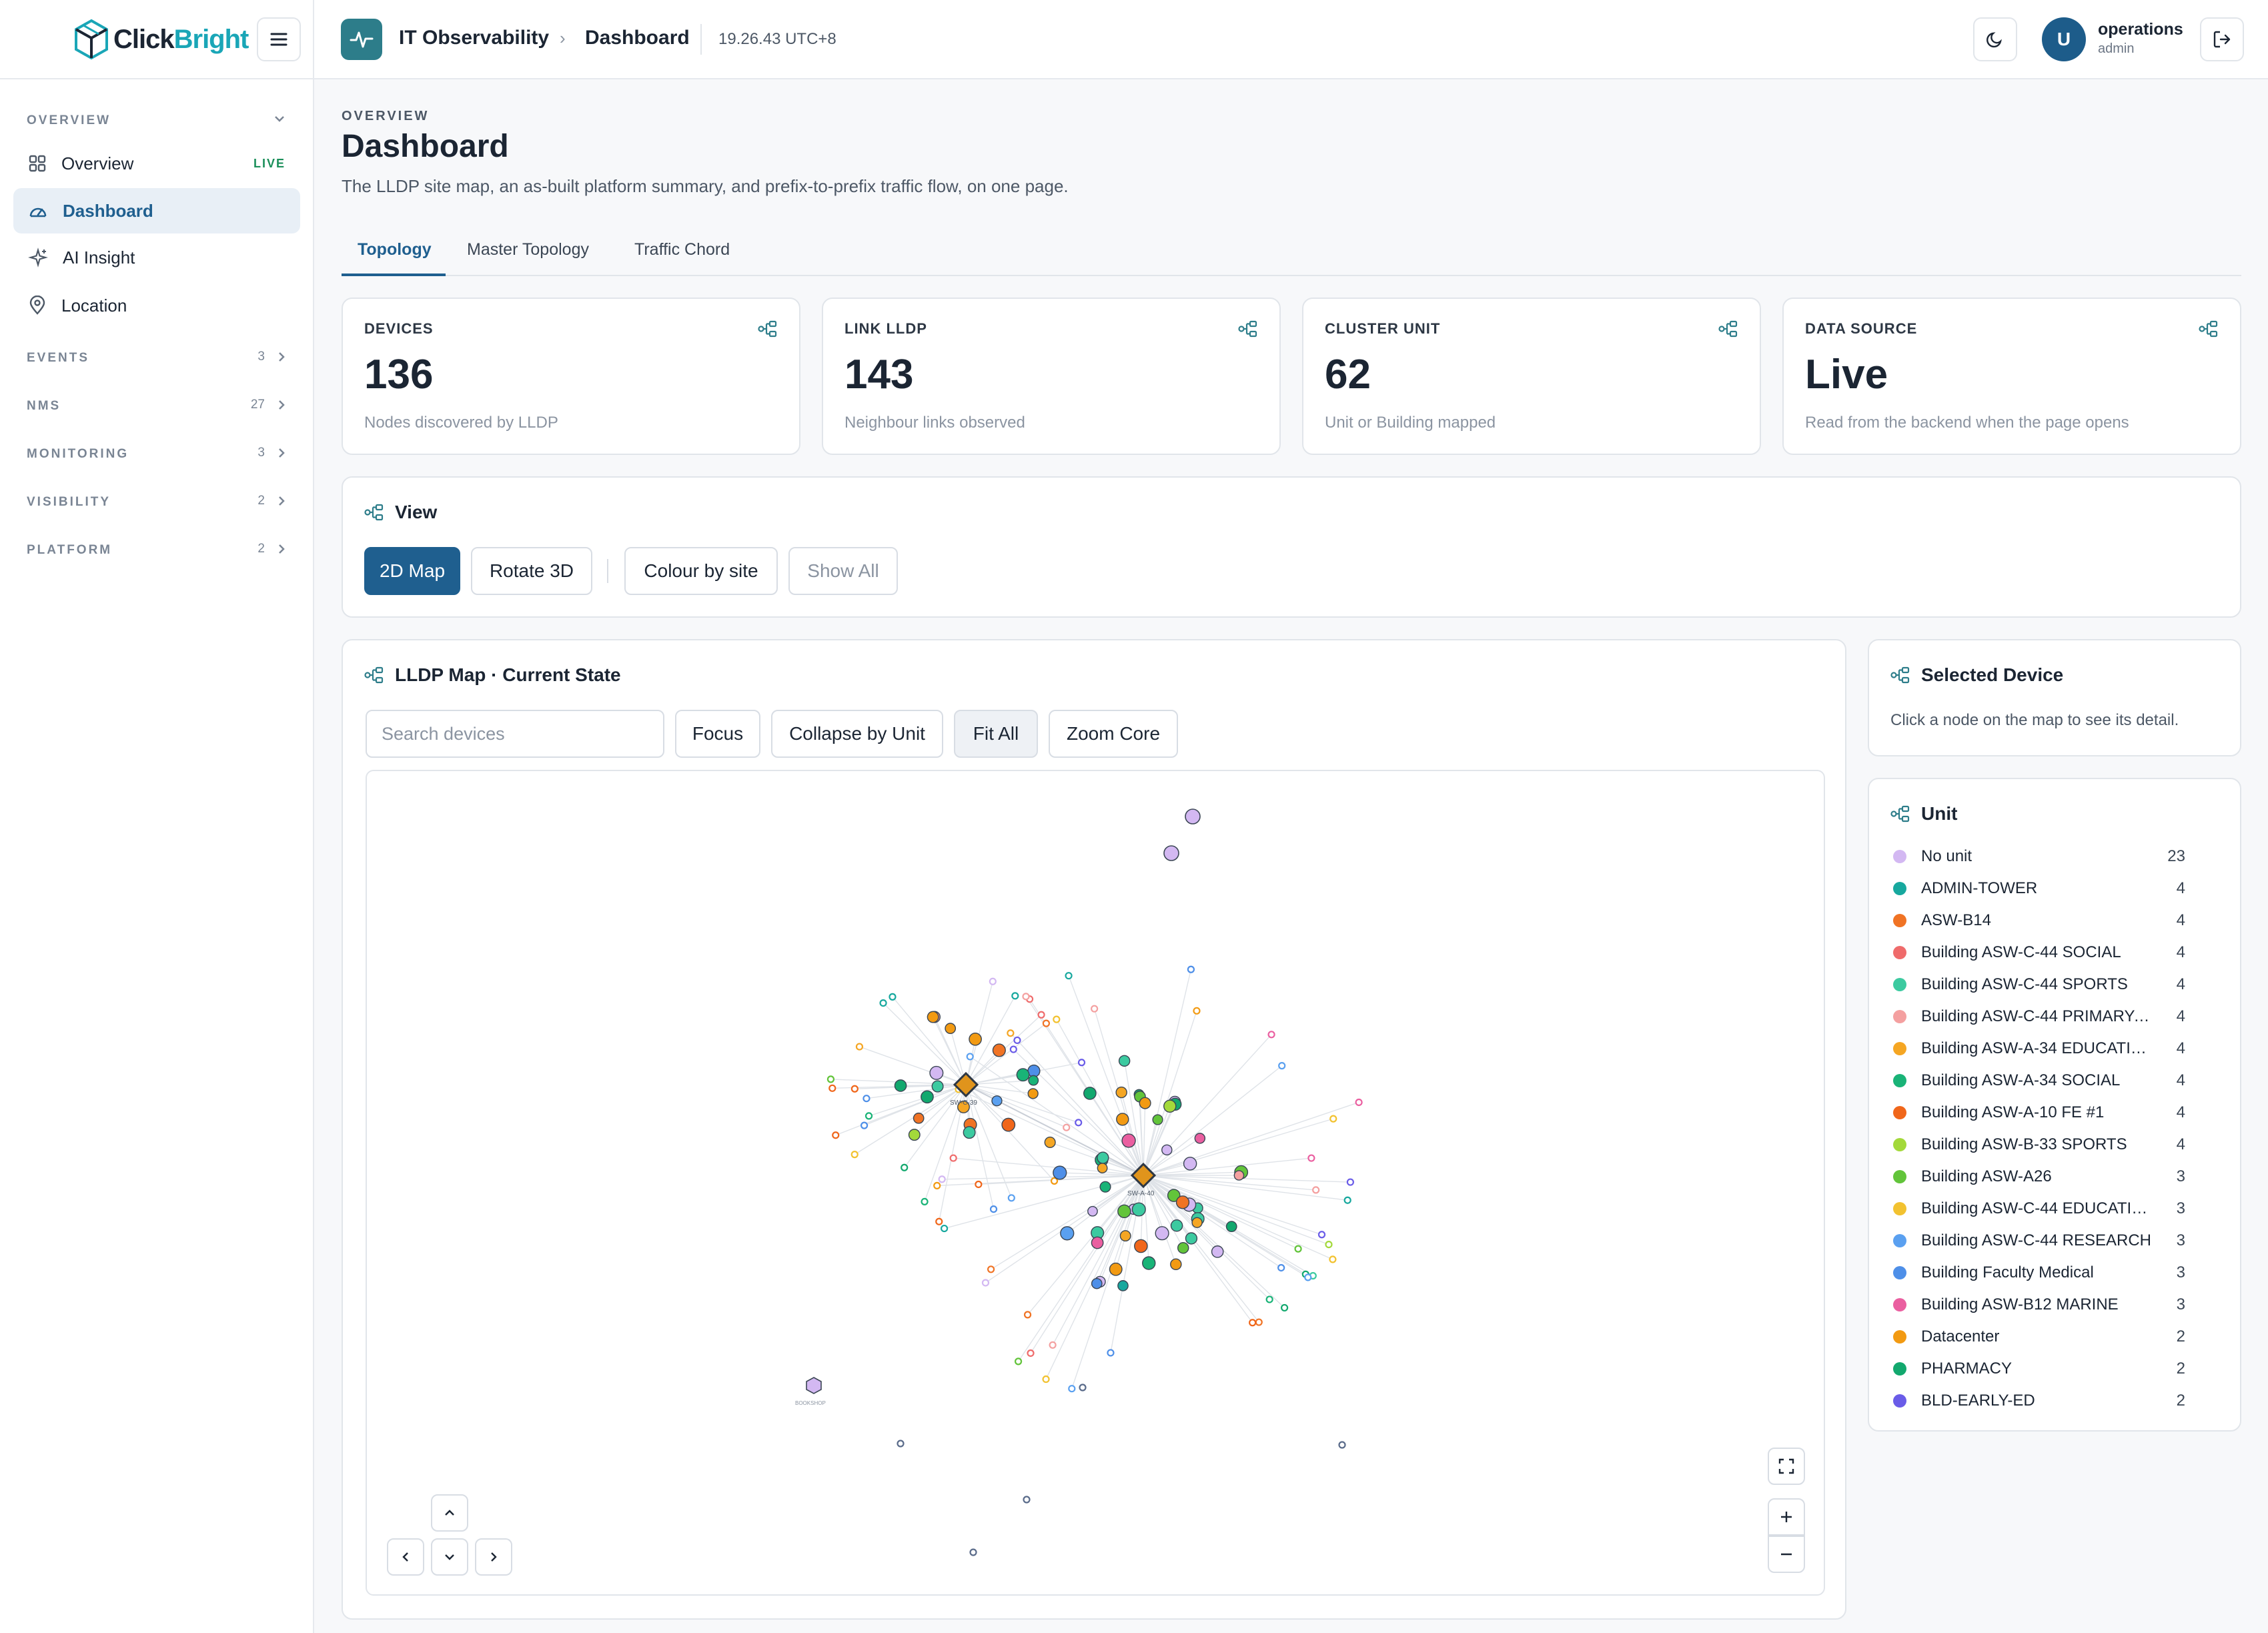  Describe the element at coordinates (682, 249) in the screenshot. I see `tab-traffic-chord: Traffic Chord` at that location.